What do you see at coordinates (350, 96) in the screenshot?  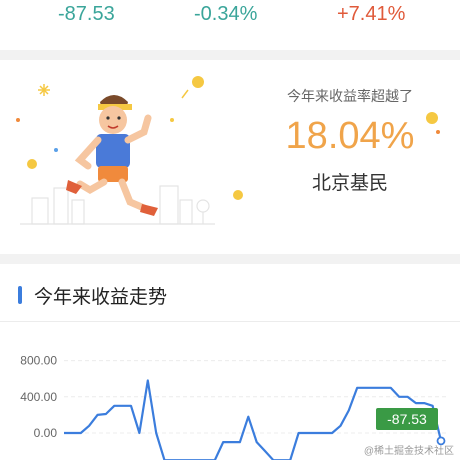 I see `rank-caption: 今年来收益率超越了` at bounding box center [350, 96].